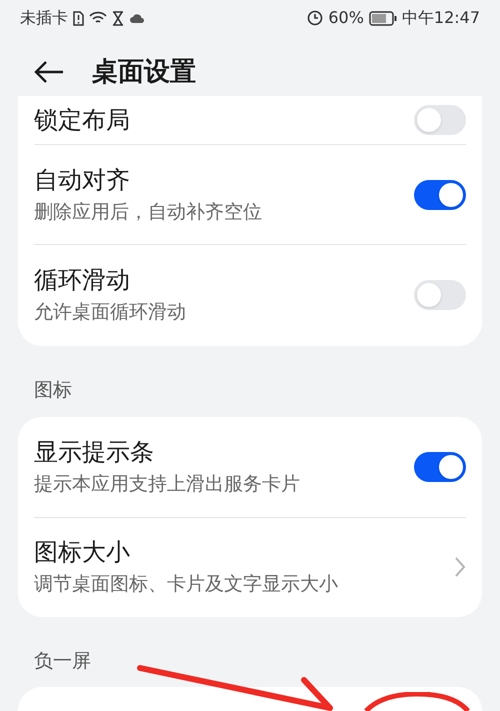 The height and width of the screenshot is (711, 500). I want to click on setting-title: 显示提示条, so click(94, 451).